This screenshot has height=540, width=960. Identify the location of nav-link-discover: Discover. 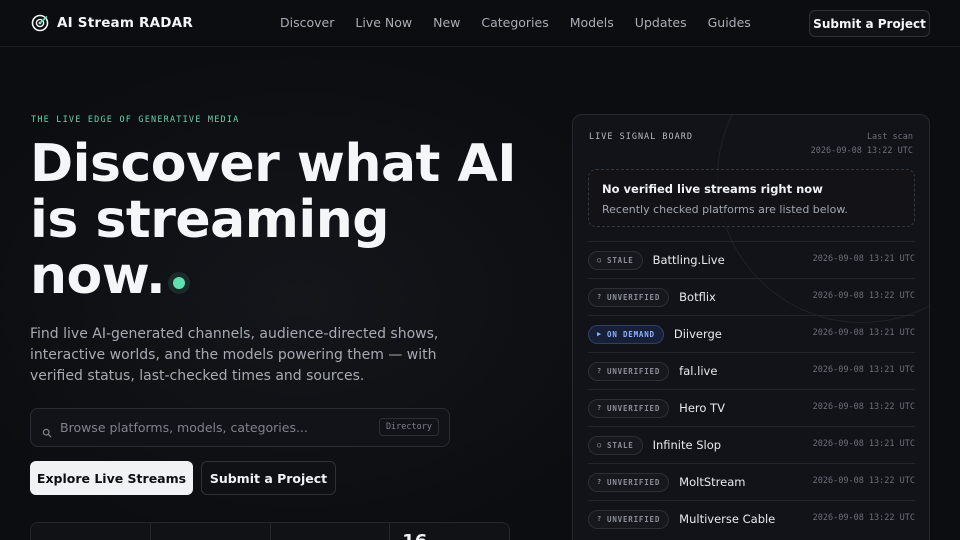
(307, 22).